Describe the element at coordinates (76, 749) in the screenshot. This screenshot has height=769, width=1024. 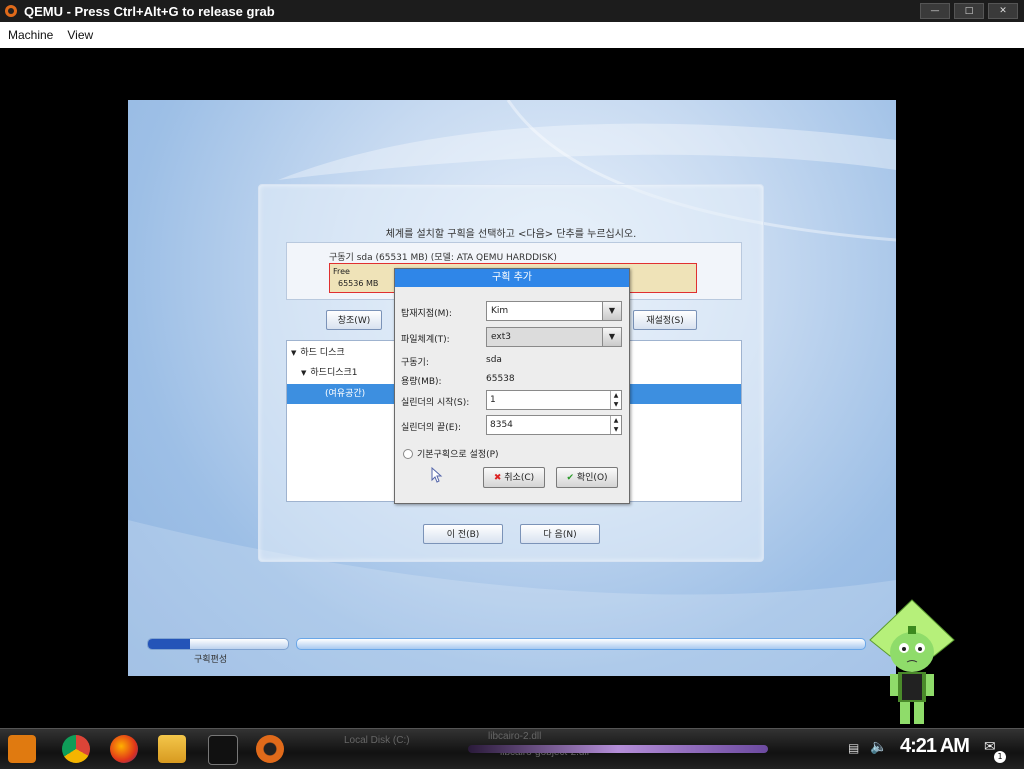
I see `chrome-icon` at that location.